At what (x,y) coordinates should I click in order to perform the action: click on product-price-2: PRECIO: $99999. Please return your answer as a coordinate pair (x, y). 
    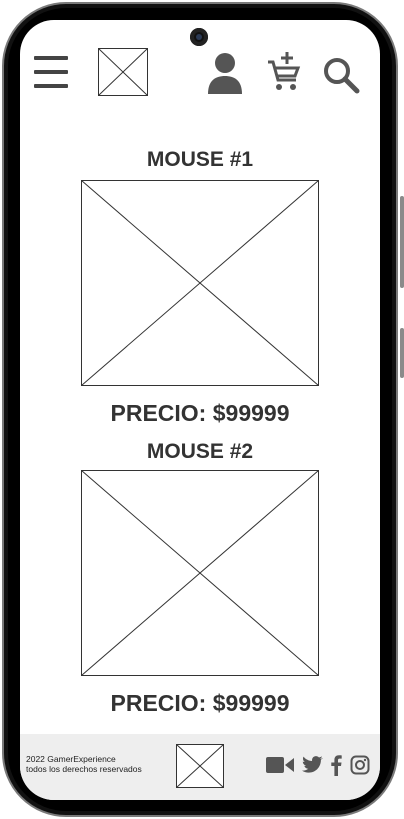
    Looking at the image, I should click on (200, 703).